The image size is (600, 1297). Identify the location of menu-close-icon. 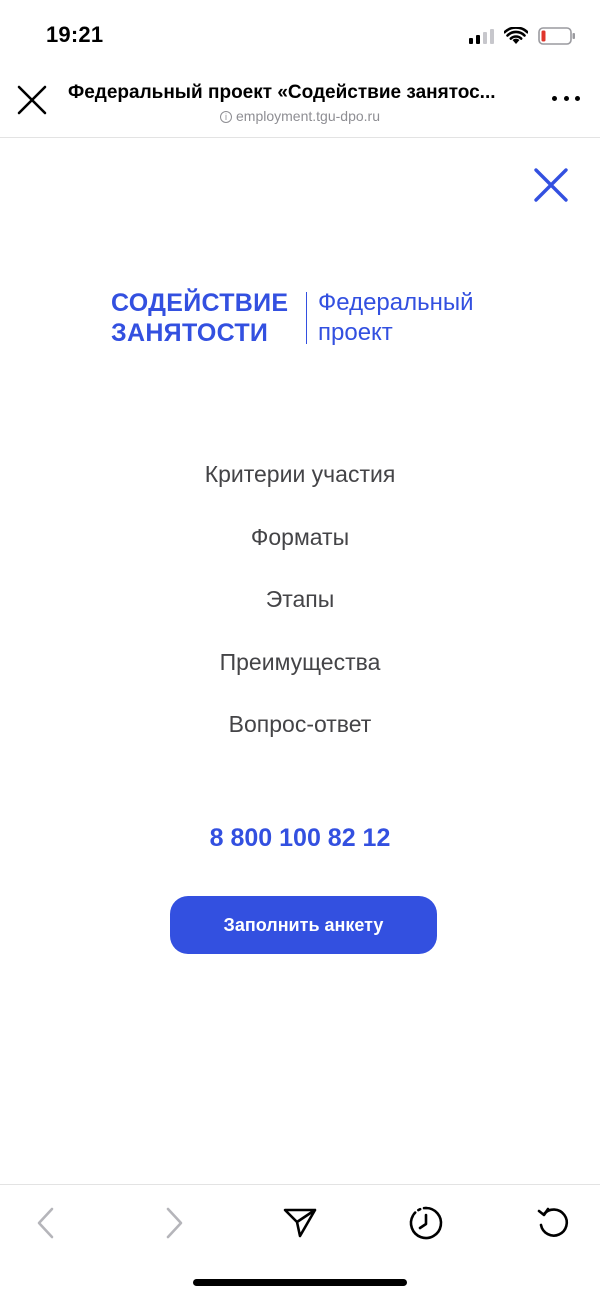
(551, 185).